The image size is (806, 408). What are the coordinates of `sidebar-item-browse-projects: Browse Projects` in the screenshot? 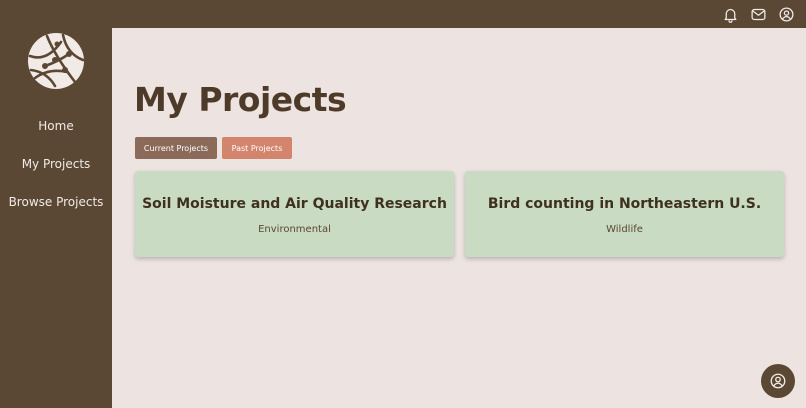 It's located at (56, 202).